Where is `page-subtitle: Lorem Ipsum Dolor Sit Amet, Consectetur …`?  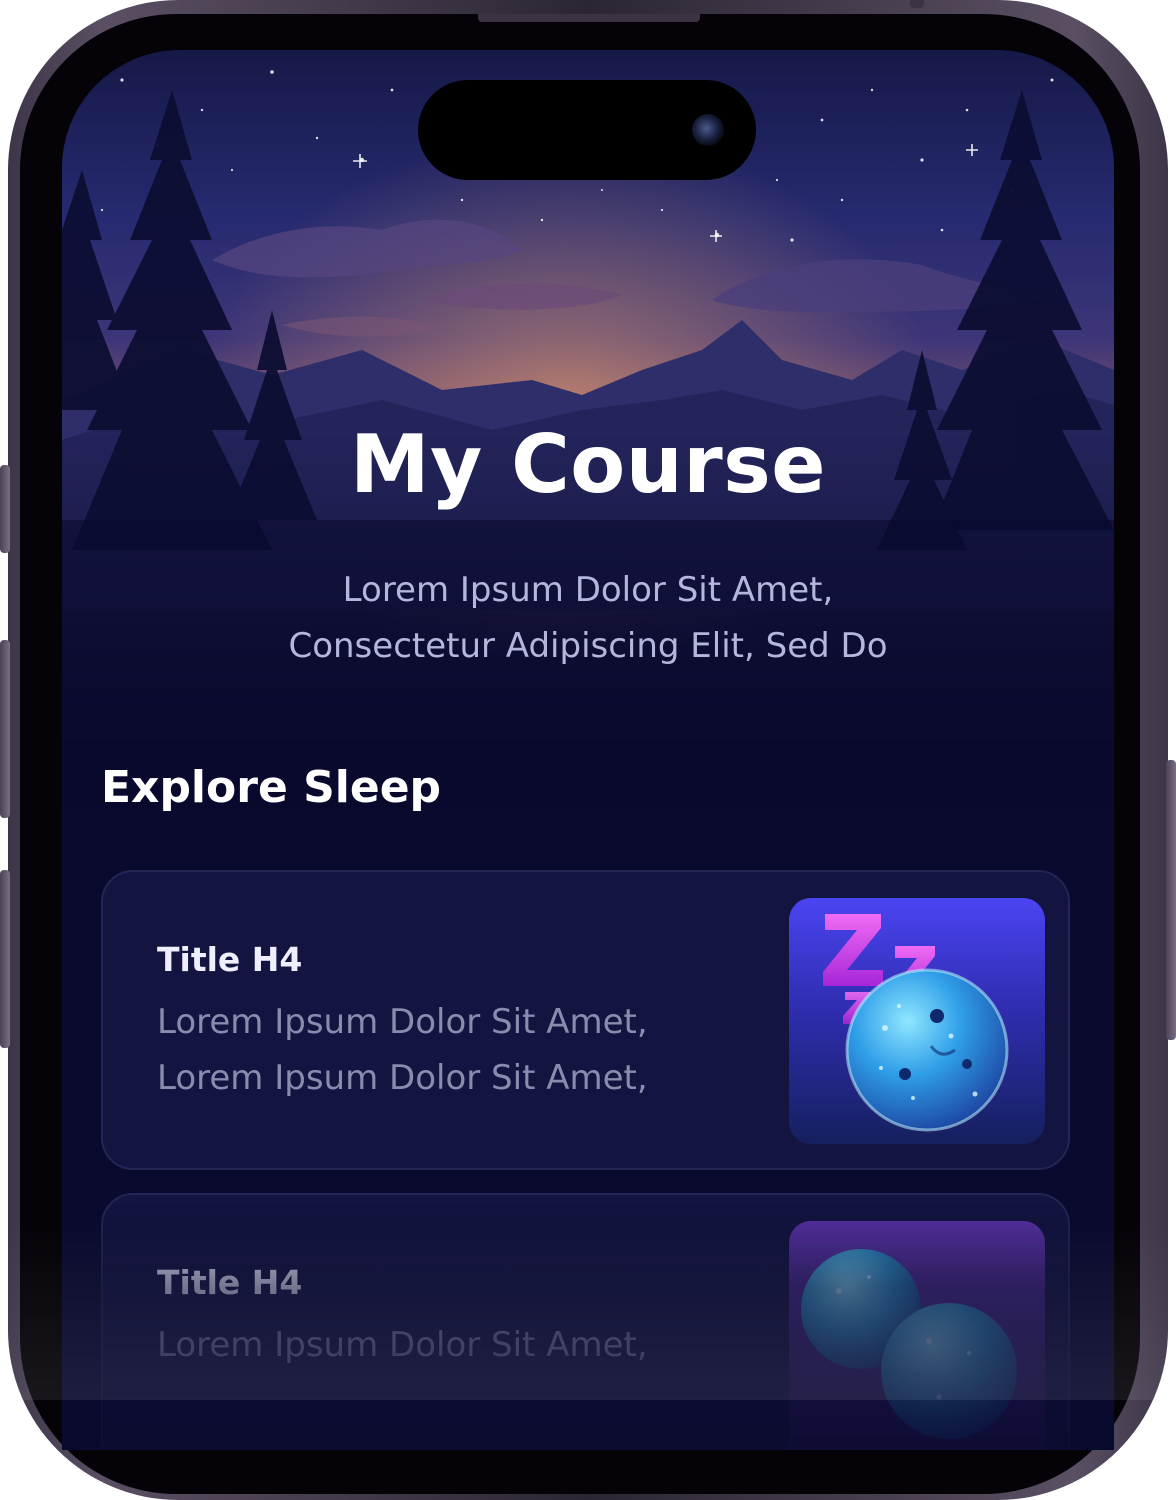 page-subtitle: Lorem Ipsum Dolor Sit Amet, Consectetur … is located at coordinates (588, 618).